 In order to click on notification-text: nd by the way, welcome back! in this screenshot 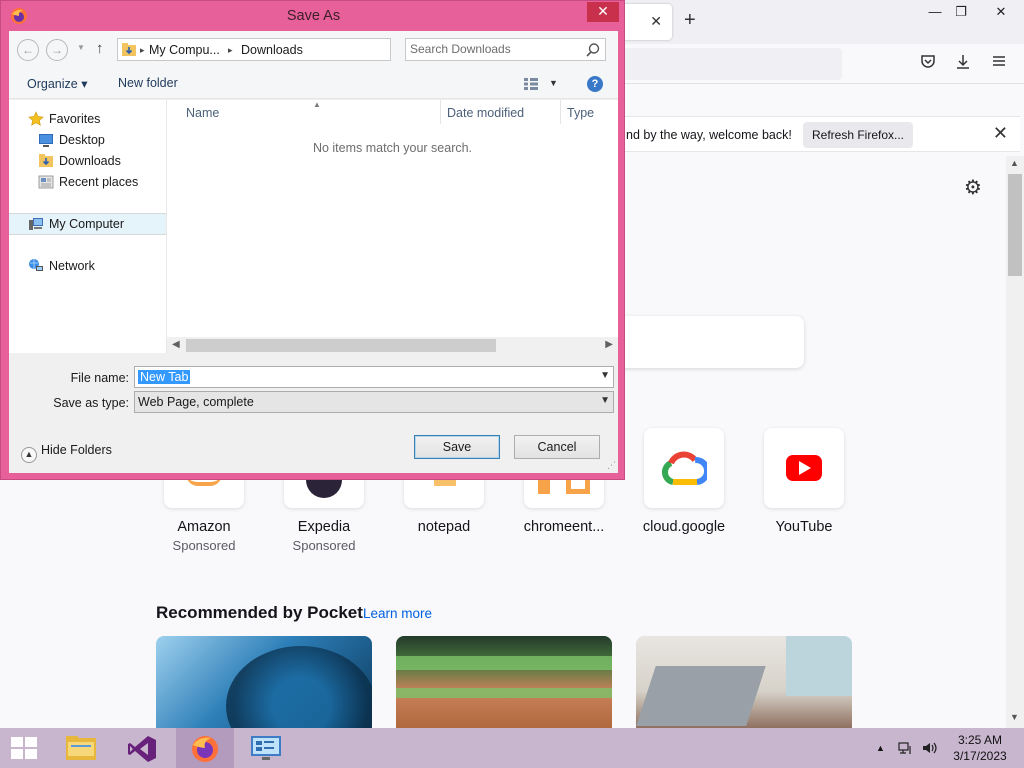, I will do `click(709, 135)`.